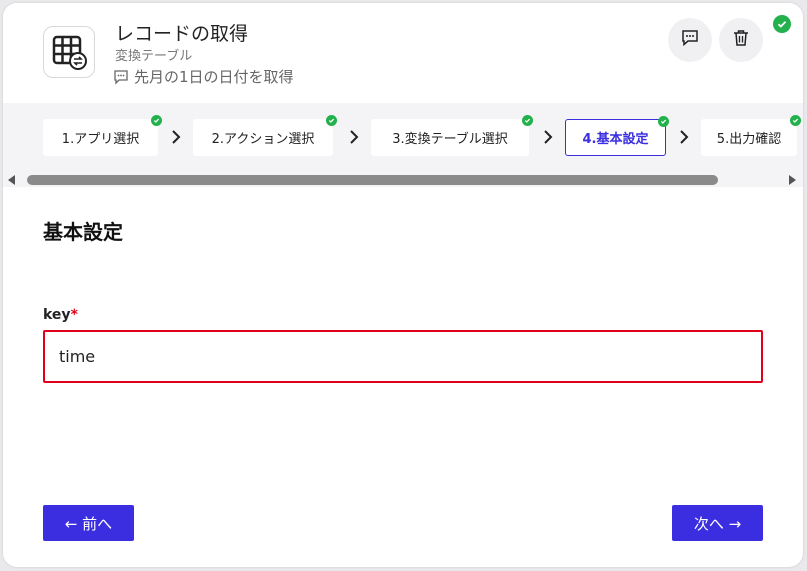 Image resolution: width=807 pixels, height=571 pixels. I want to click on required-mark: *, so click(74, 315).